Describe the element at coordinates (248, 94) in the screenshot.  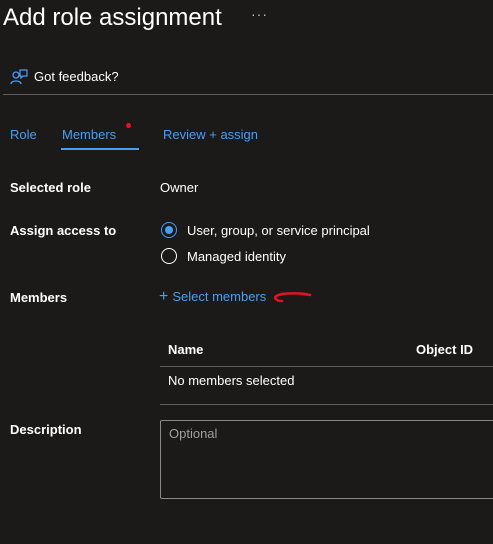
I see `header-divider` at that location.